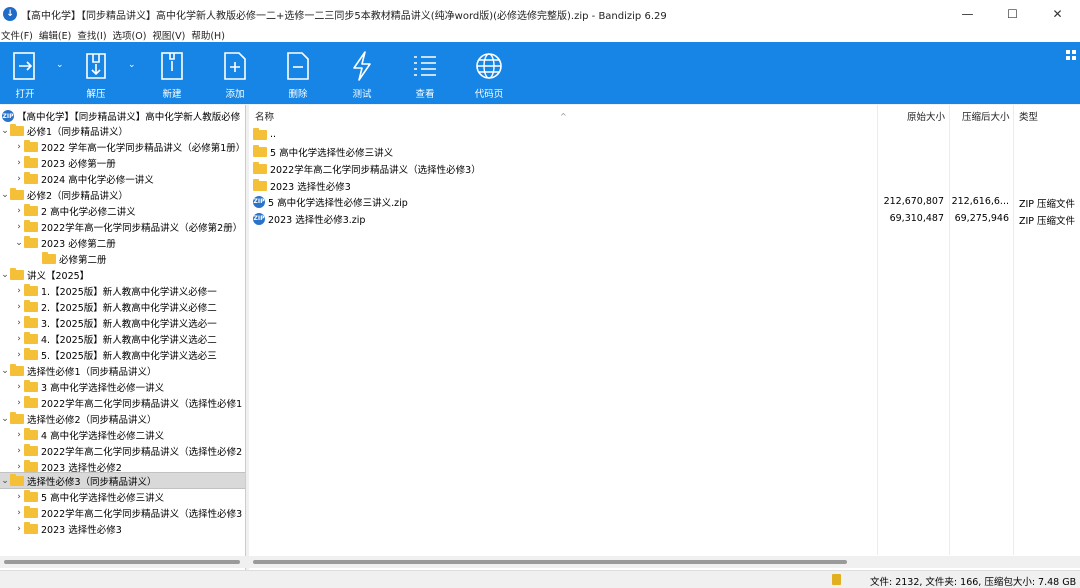 The width and height of the screenshot is (1080, 588). Describe the element at coordinates (1071, 55) in the screenshot. I see `layout-grid-icon` at that location.